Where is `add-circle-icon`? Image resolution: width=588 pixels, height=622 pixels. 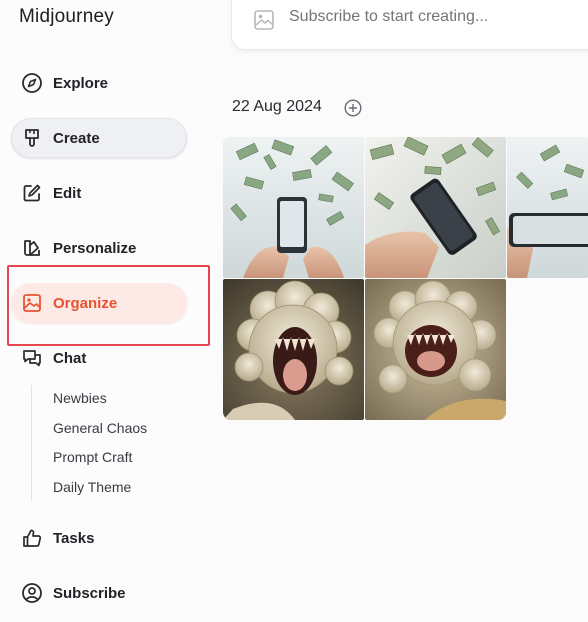 add-circle-icon is located at coordinates (353, 110).